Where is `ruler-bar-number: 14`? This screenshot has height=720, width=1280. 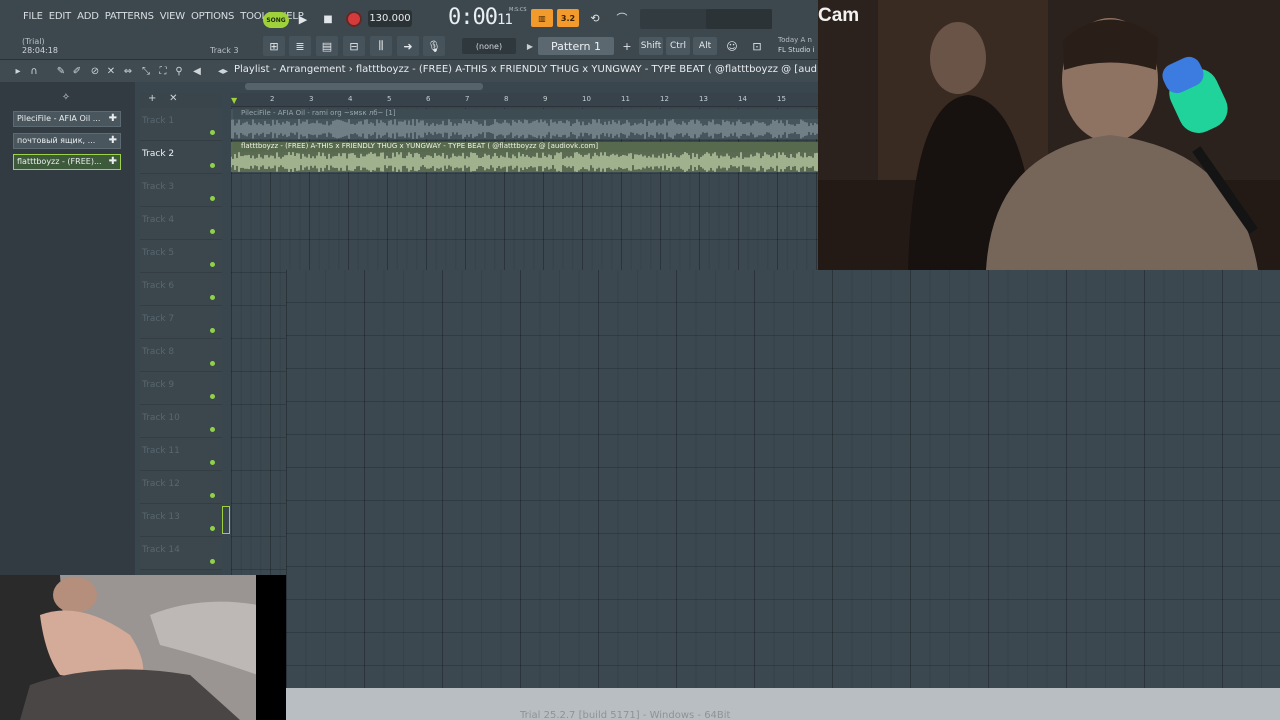
ruler-bar-number: 14 is located at coordinates (742, 99).